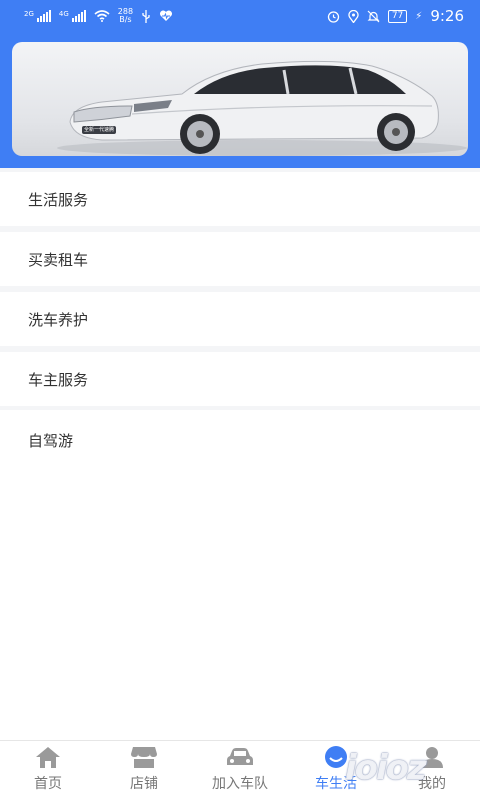 This screenshot has width=480, height=800. I want to click on signal-icon-2: 4G, so click(72, 16).